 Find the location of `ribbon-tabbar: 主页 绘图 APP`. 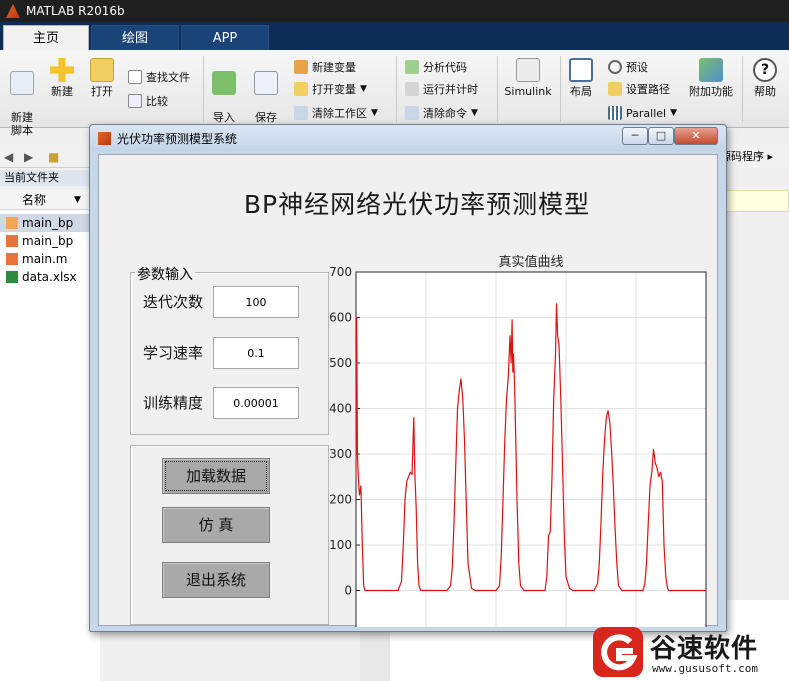

ribbon-tabbar: 主页 绘图 APP is located at coordinates (394, 36).